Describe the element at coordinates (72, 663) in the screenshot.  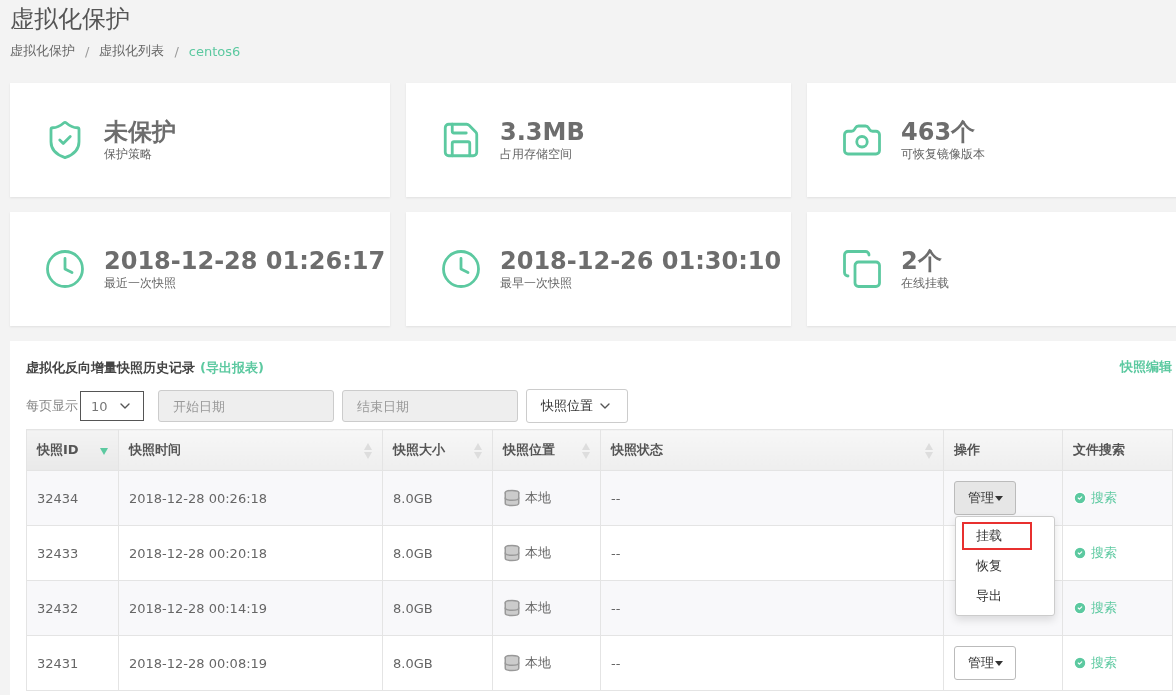
I see `table-cell: 32431` at that location.